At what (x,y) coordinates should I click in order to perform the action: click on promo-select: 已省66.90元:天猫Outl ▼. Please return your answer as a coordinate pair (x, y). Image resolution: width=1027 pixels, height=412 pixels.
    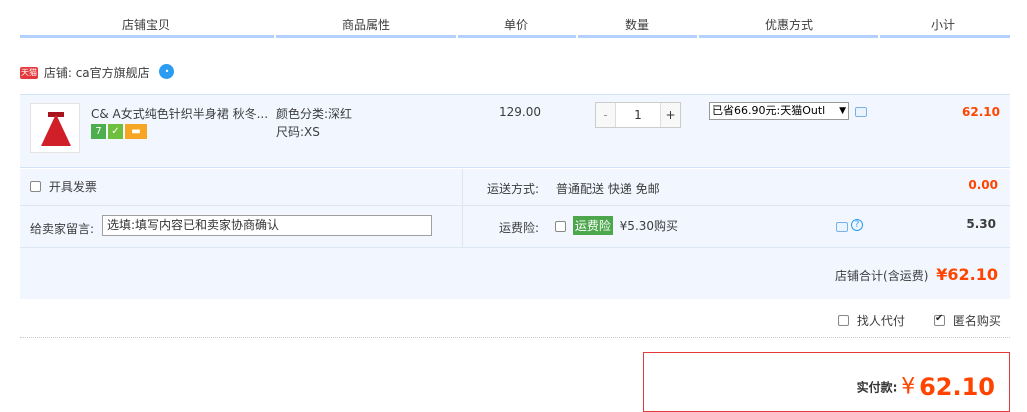
    Looking at the image, I should click on (779, 111).